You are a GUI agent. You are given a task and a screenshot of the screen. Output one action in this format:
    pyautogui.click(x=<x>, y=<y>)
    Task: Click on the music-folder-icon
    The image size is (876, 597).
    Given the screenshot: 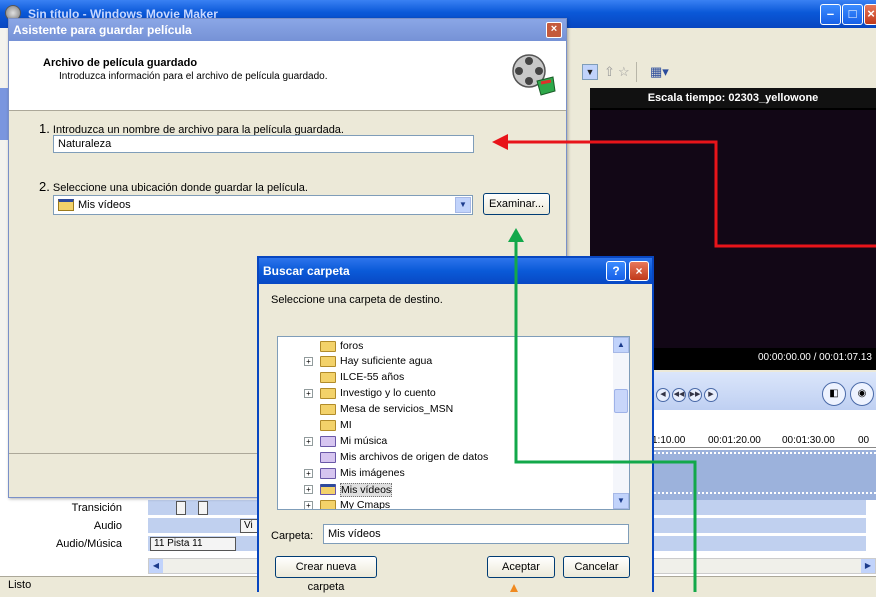 What is the action you would take?
    pyautogui.click(x=328, y=441)
    